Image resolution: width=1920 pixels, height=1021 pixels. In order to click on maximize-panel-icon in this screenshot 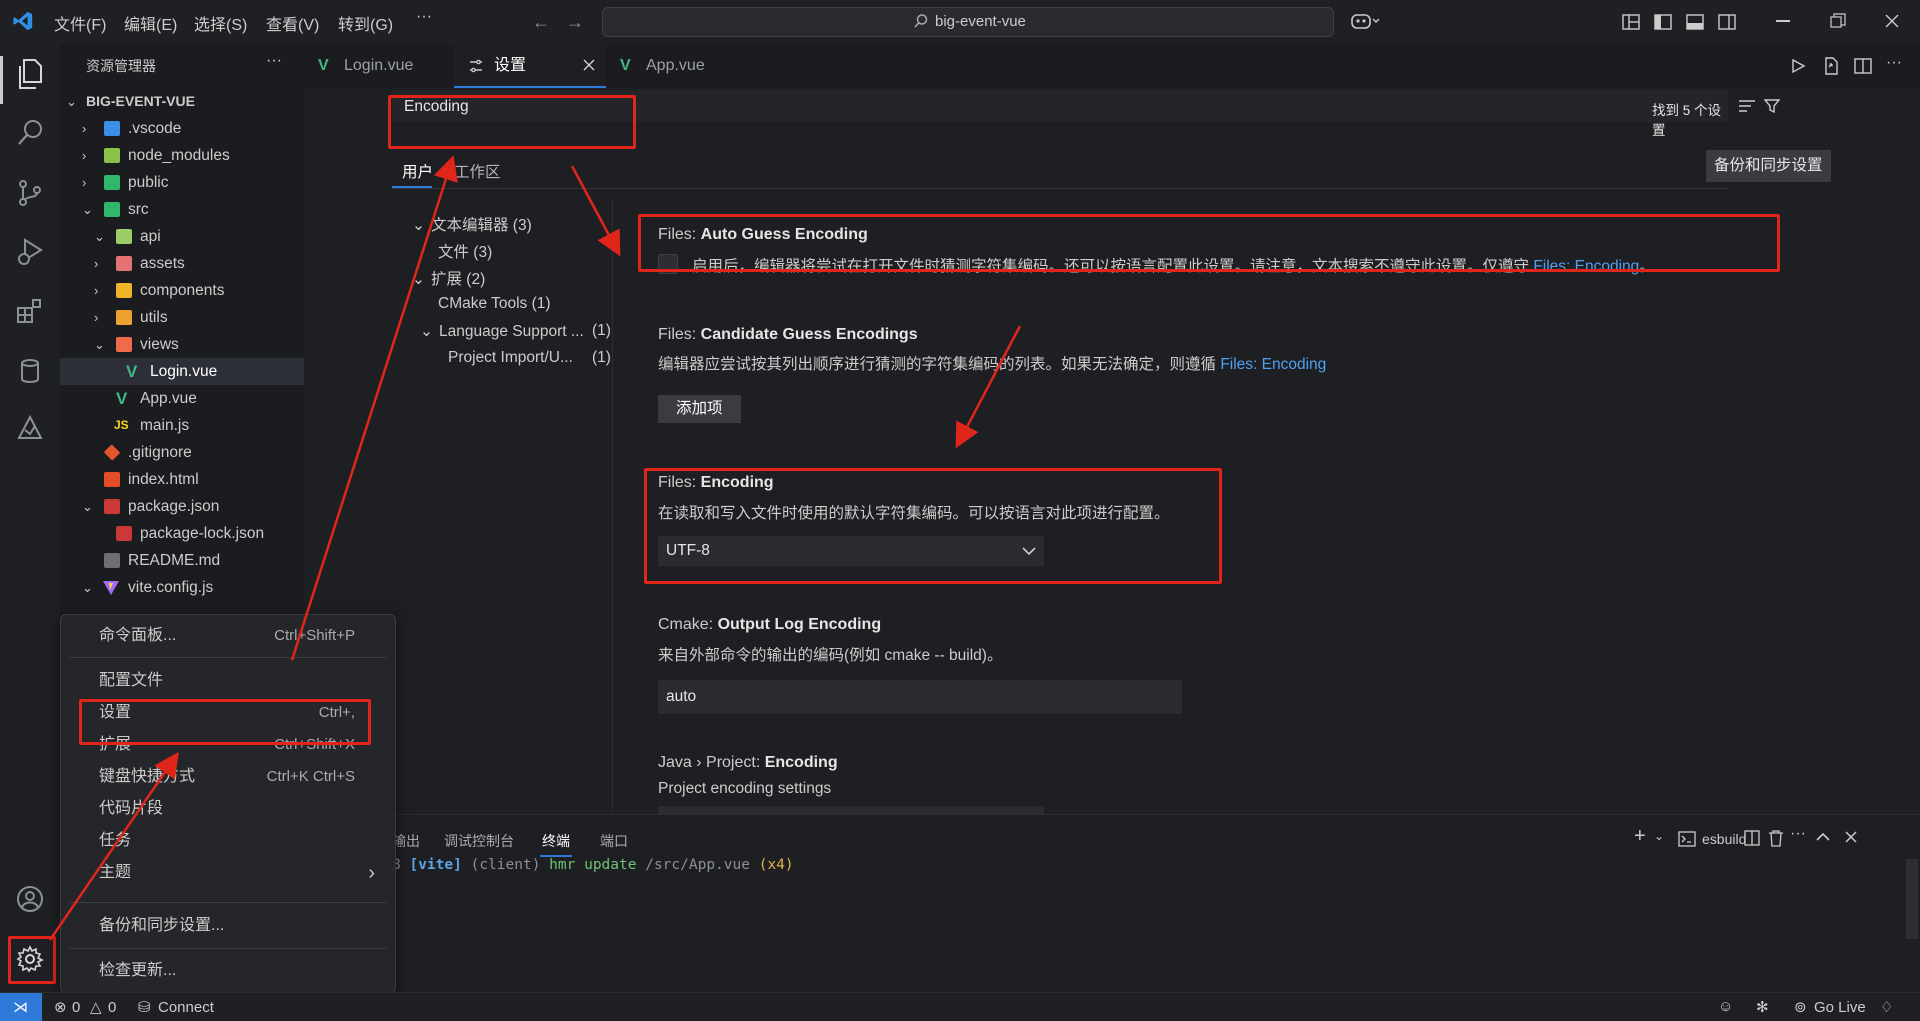, I will do `click(1823, 837)`.